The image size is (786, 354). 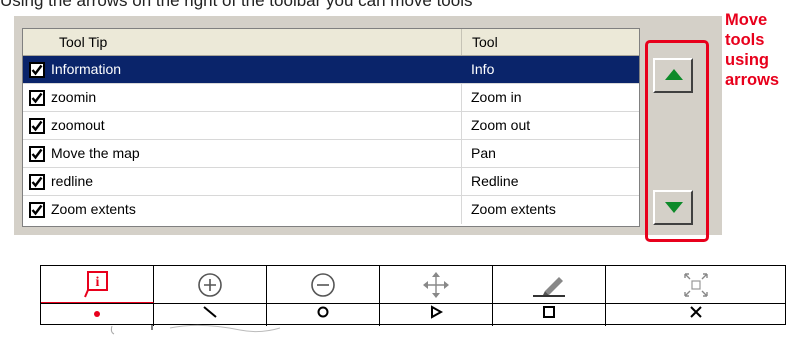 I want to click on tool-name: Pan, so click(x=483, y=153).